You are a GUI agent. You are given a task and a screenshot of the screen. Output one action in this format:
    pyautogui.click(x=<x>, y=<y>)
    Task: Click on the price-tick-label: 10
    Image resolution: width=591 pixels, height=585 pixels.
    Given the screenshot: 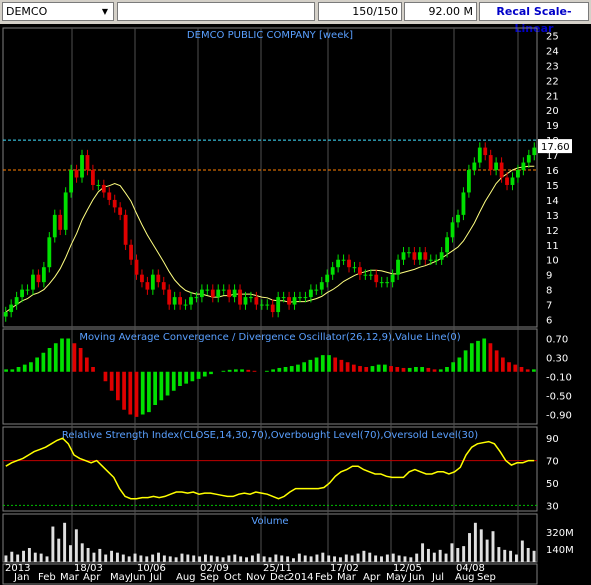 What is the action you would take?
    pyautogui.click(x=552, y=261)
    